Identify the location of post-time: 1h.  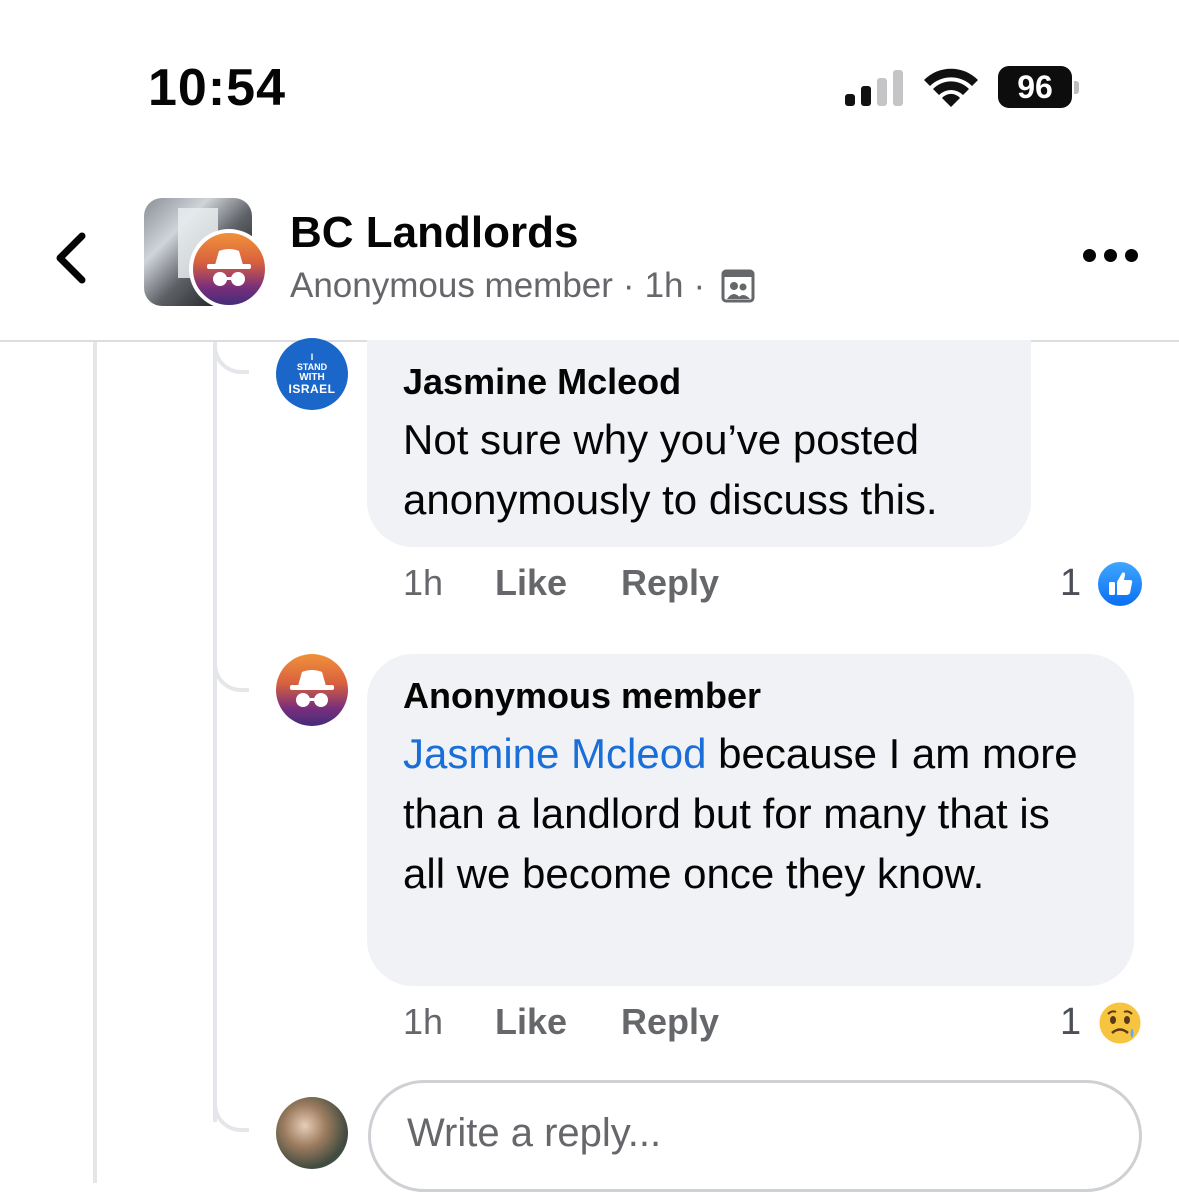
(664, 286).